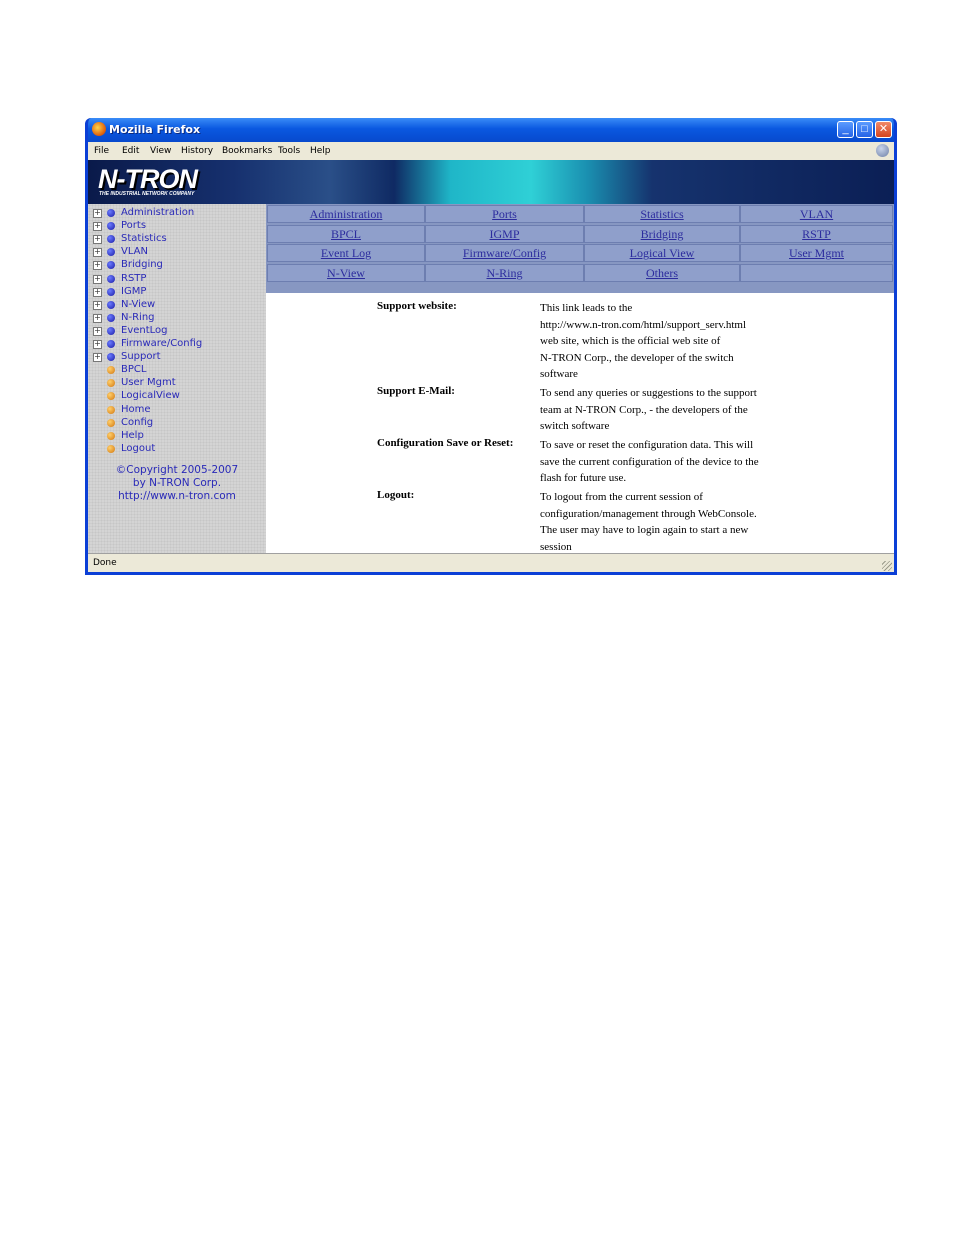 This screenshot has height=1235, width=954. I want to click on copyright-line: http://www.n-tron.com, so click(177, 496).